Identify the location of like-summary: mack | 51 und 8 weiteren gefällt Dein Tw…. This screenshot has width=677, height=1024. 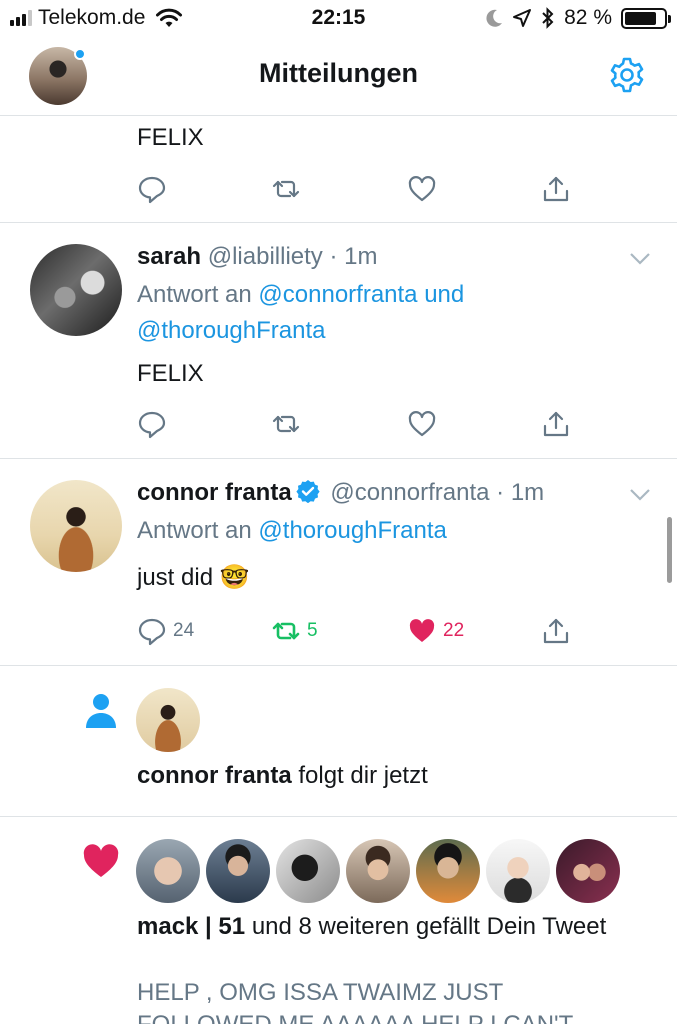
(387, 927).